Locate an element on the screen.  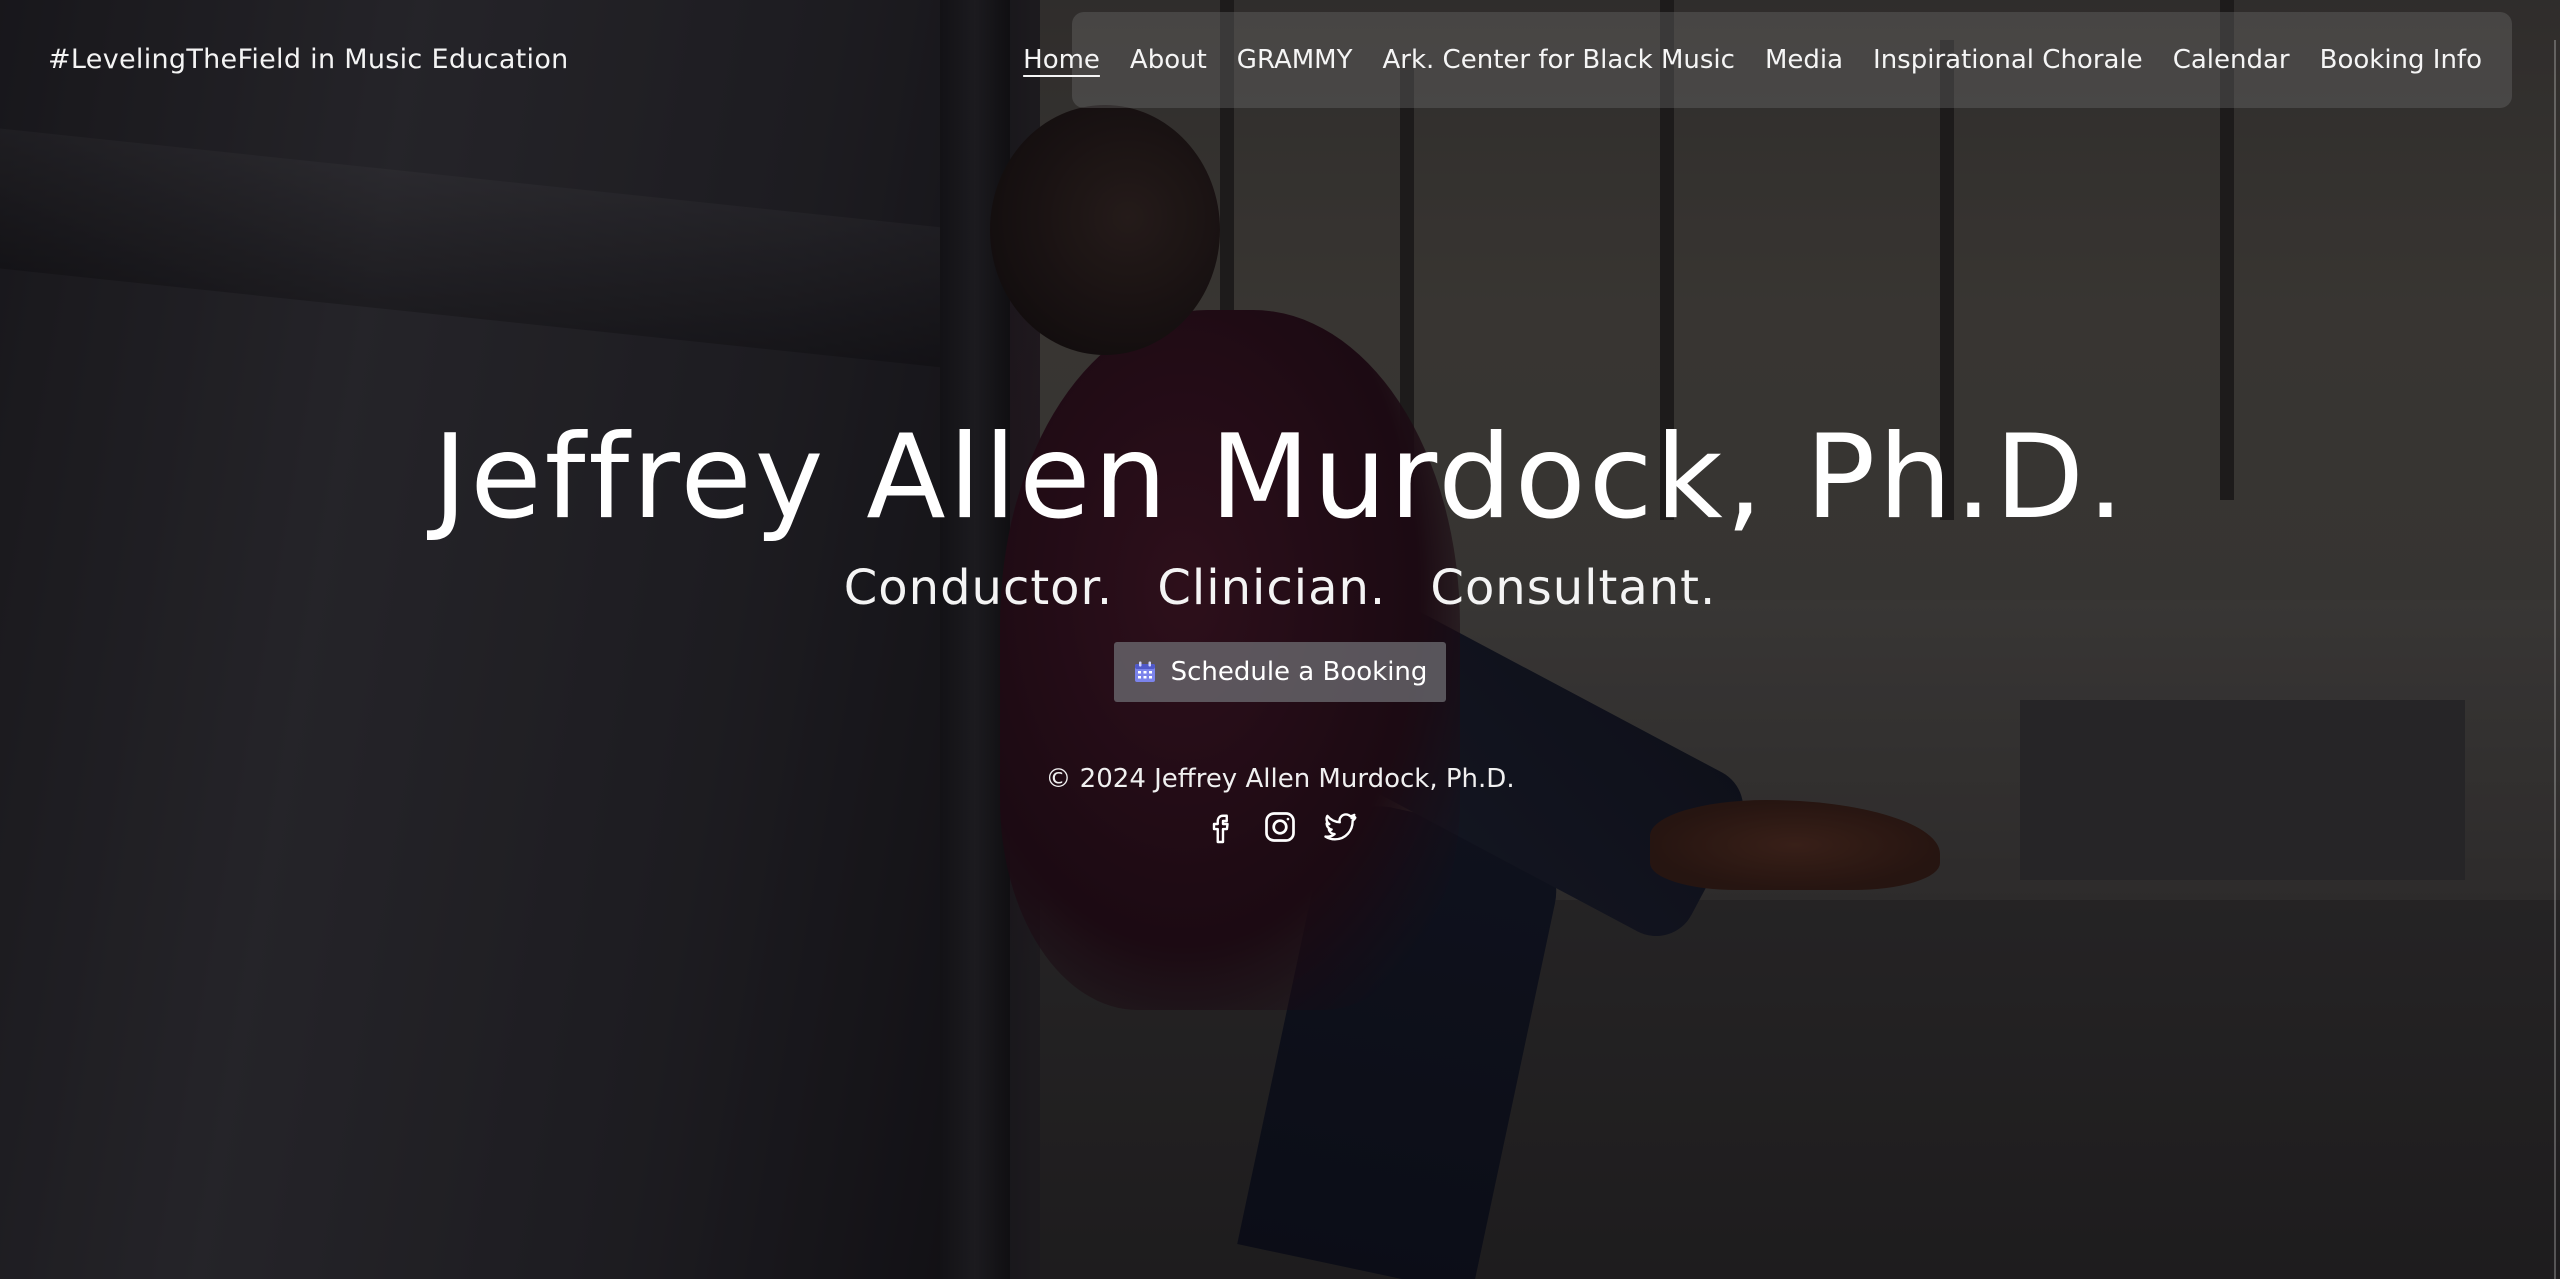
social-links is located at coordinates (1280, 827).